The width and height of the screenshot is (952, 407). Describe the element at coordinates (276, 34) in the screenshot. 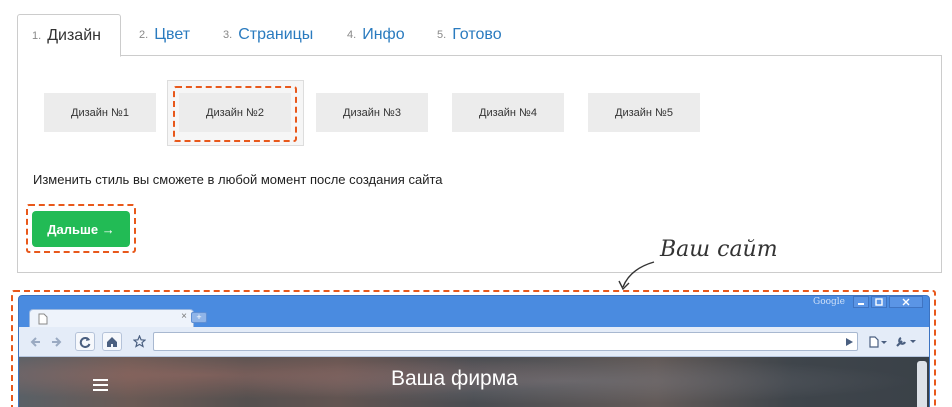

I see `tab-label: Страницы` at that location.